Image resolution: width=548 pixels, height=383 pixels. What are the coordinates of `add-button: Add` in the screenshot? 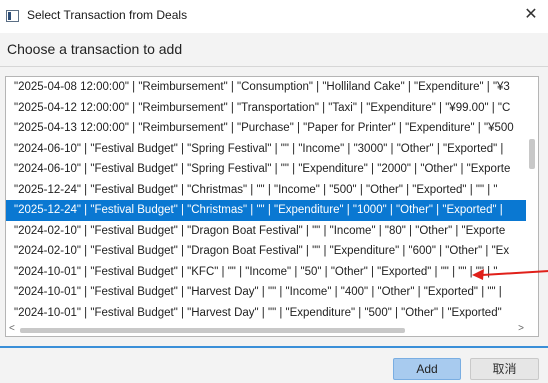 It's located at (427, 369).